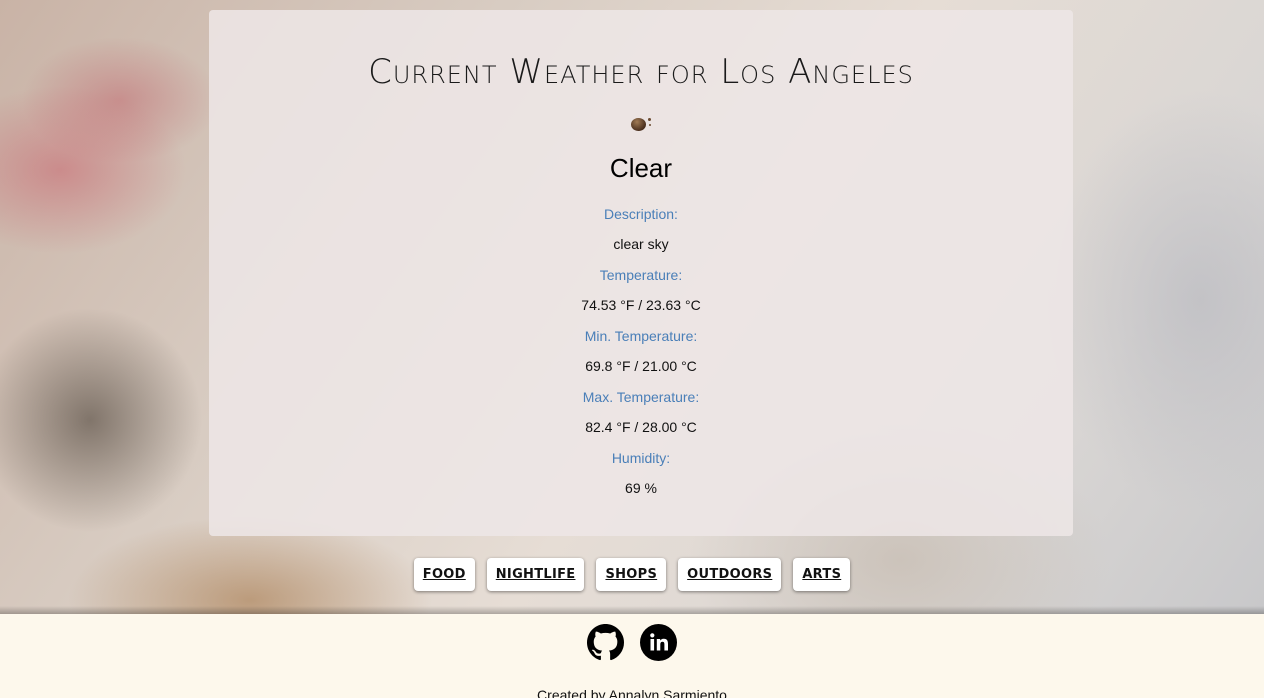 This screenshot has height=698, width=1264. Describe the element at coordinates (641, 458) in the screenshot. I see `humidity-label: Humidity:` at that location.